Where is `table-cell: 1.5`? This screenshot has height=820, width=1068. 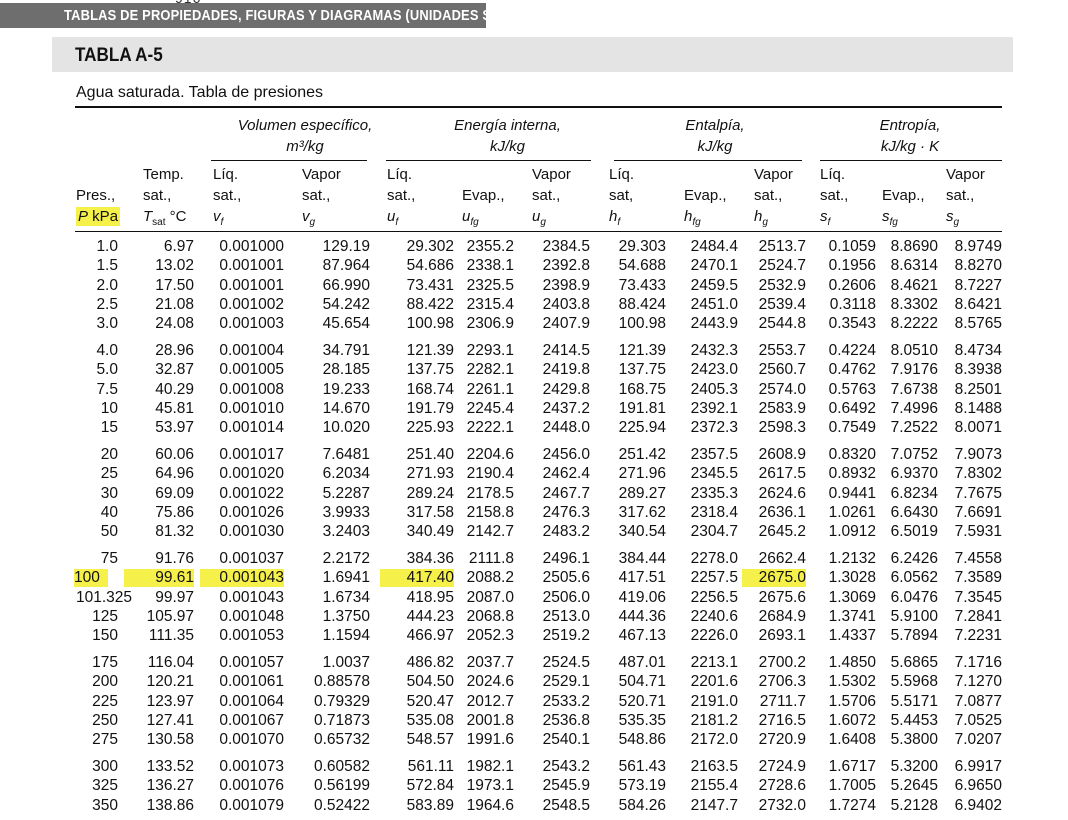 table-cell: 1.5 is located at coordinates (107, 266).